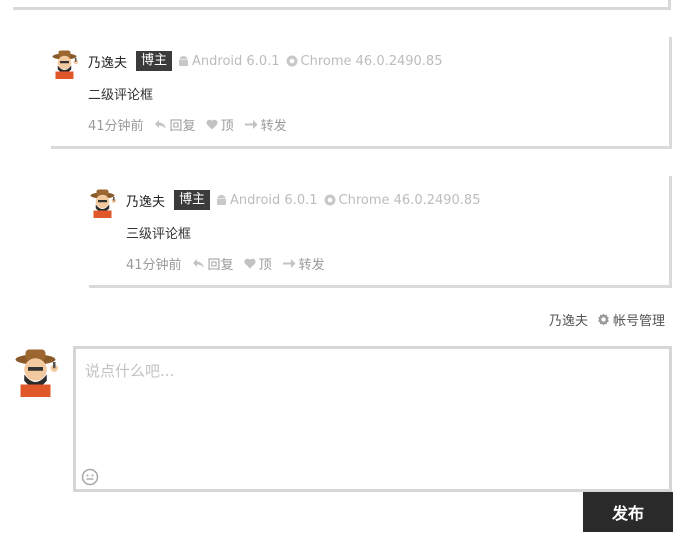 Image resolution: width=691 pixels, height=544 pixels. I want to click on account-manage-link: 帐号管理, so click(631, 319).